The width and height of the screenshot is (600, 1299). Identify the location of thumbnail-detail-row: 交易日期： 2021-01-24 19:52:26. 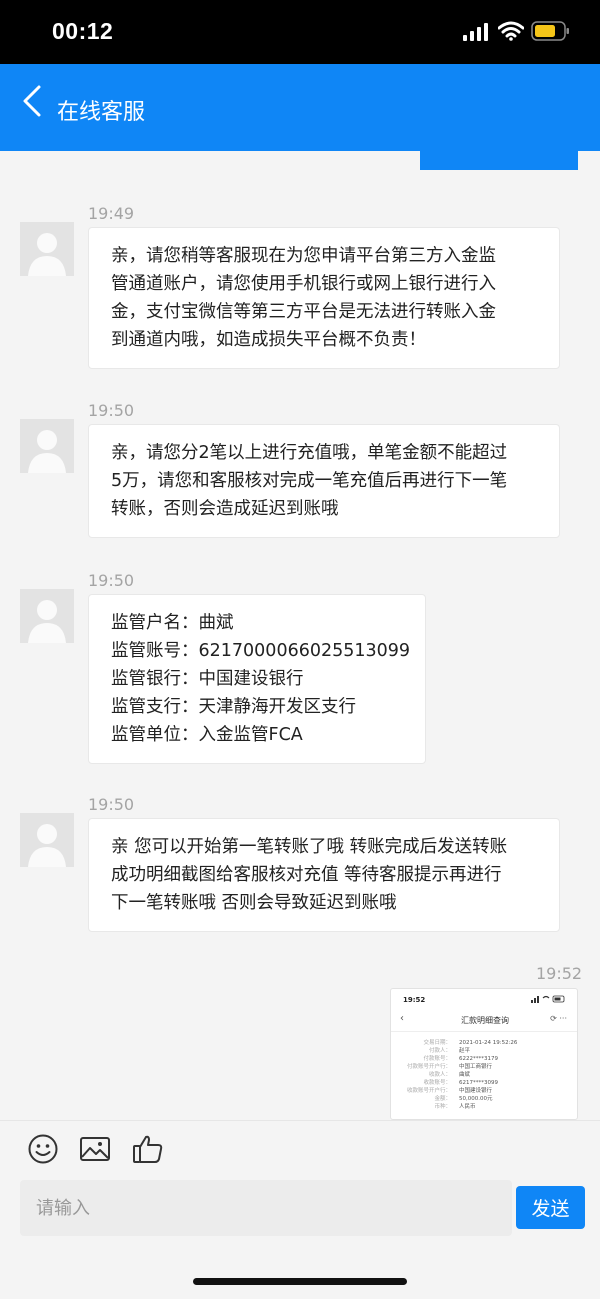
(470, 1043).